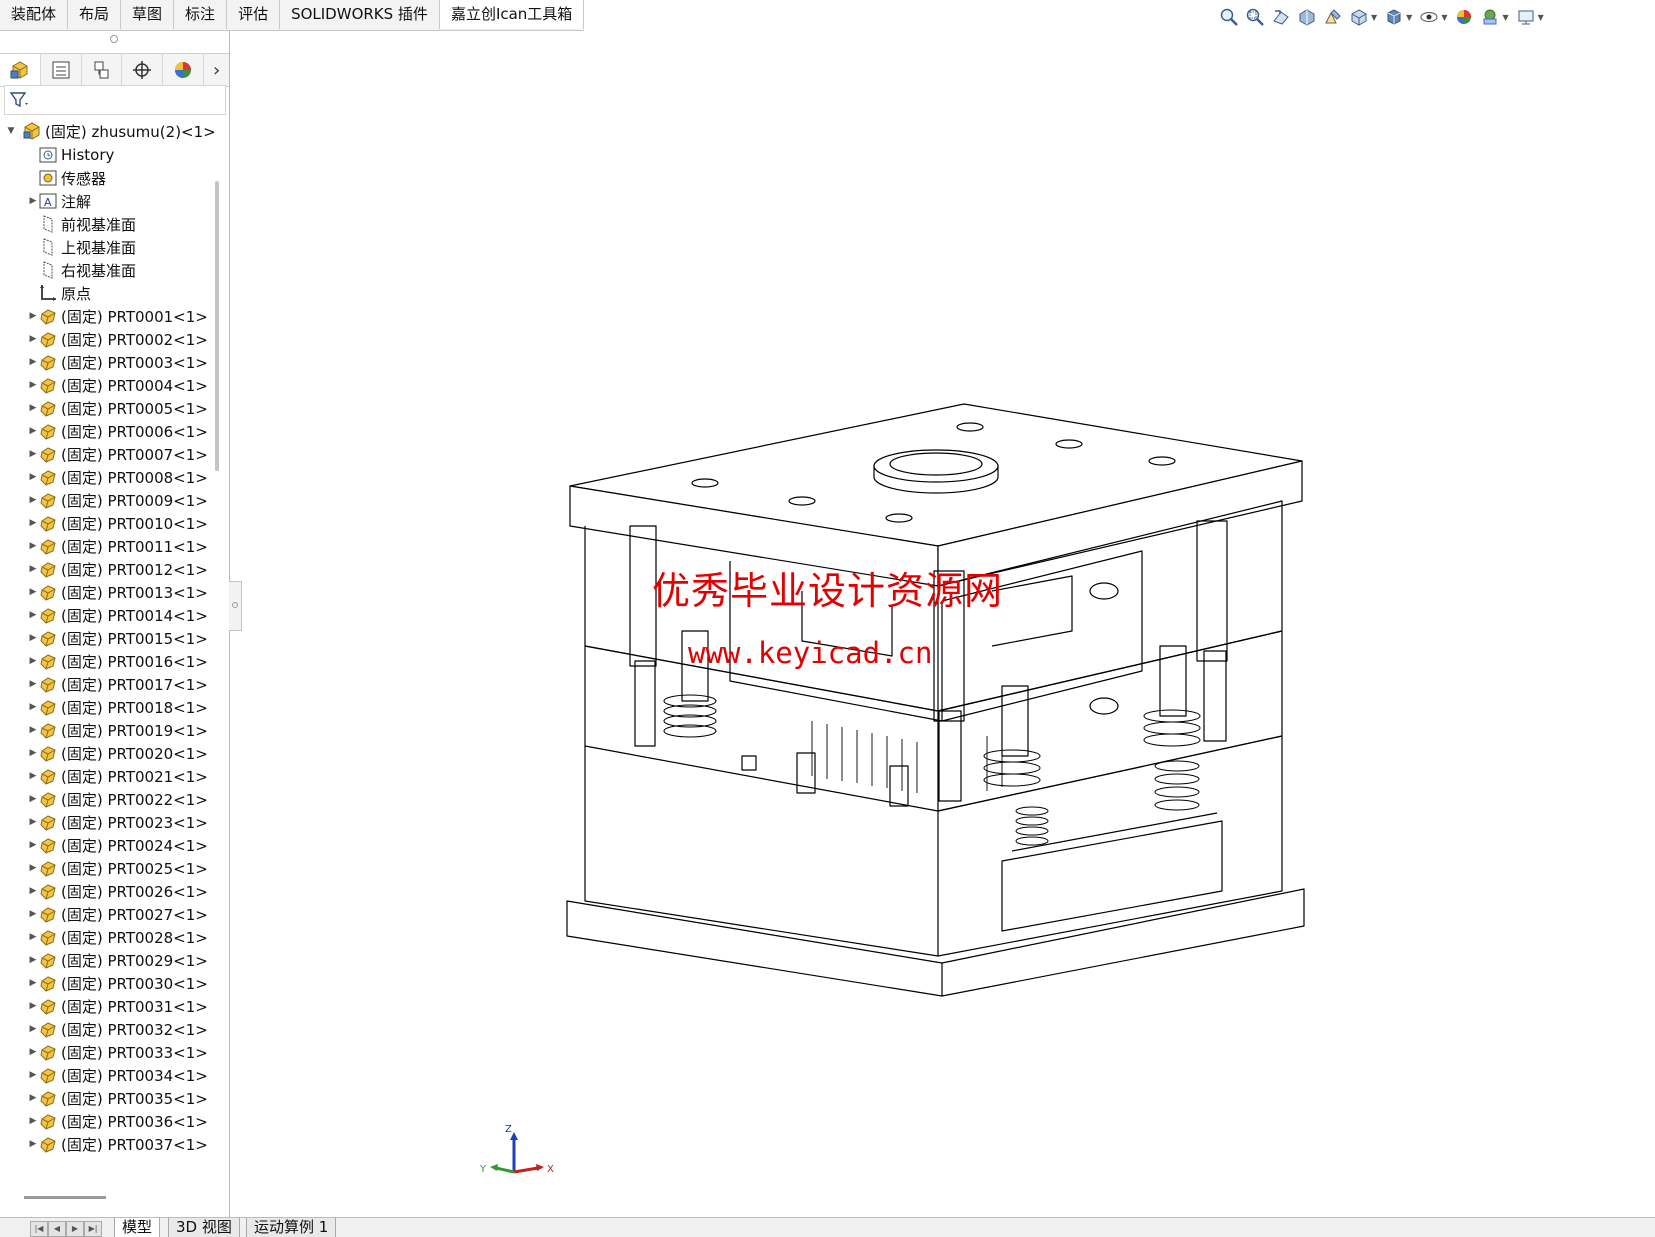 The image size is (1655, 1237). Describe the element at coordinates (118, 523) in the screenshot. I see `tree-item-part: ▶ (固定) PRT0010<1>` at that location.